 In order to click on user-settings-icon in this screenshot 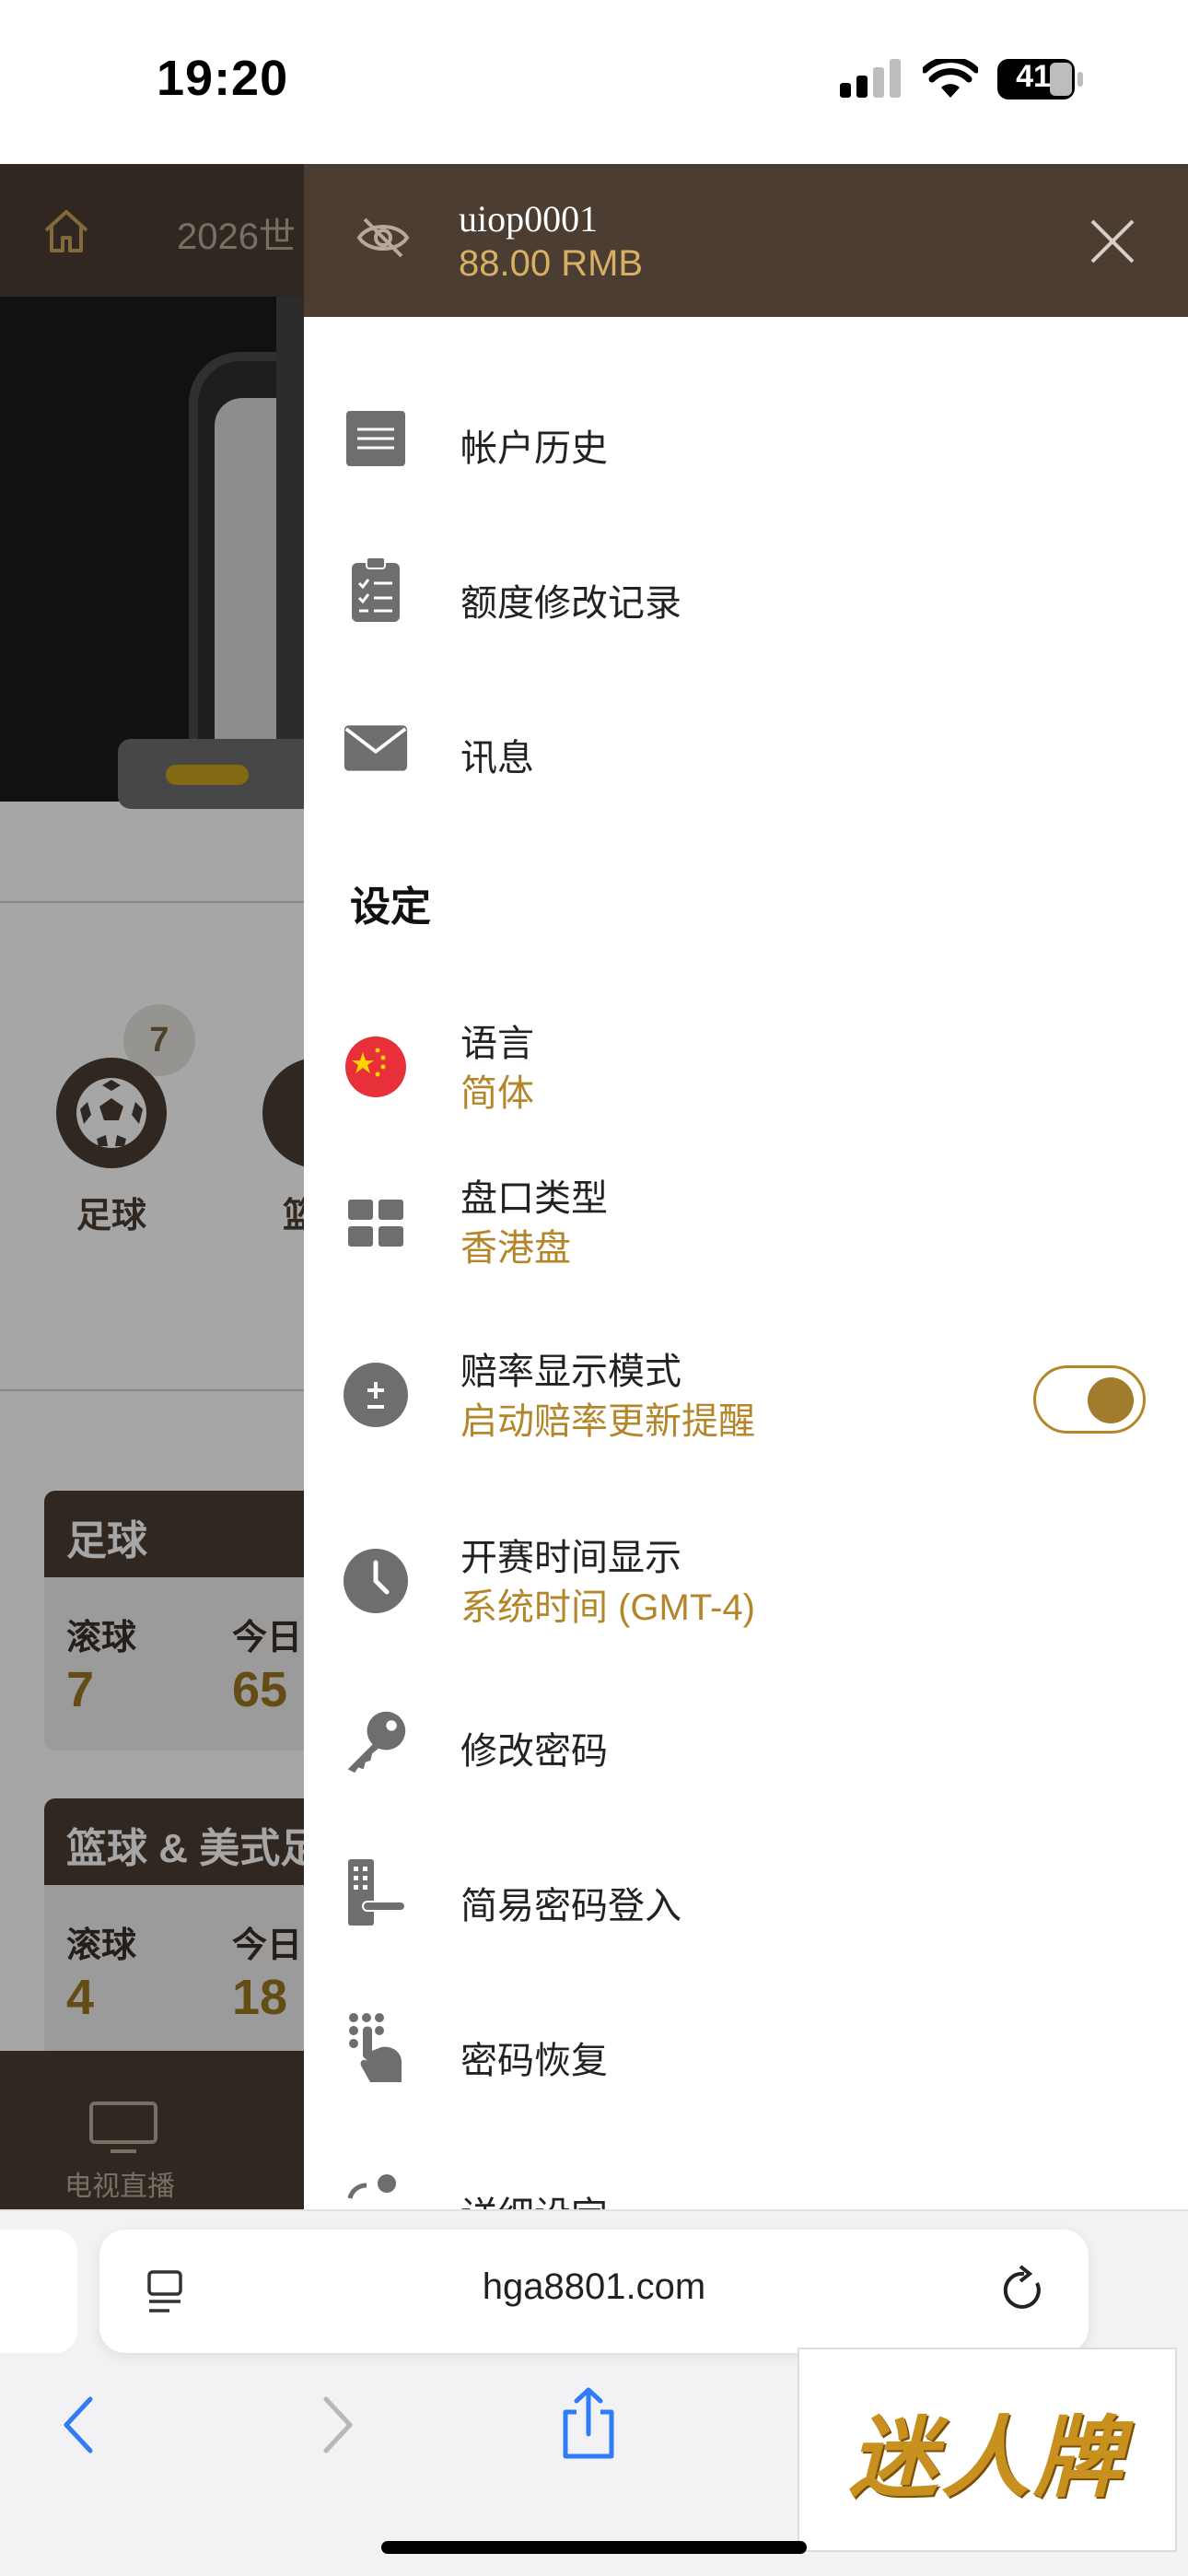, I will do `click(371, 2186)`.